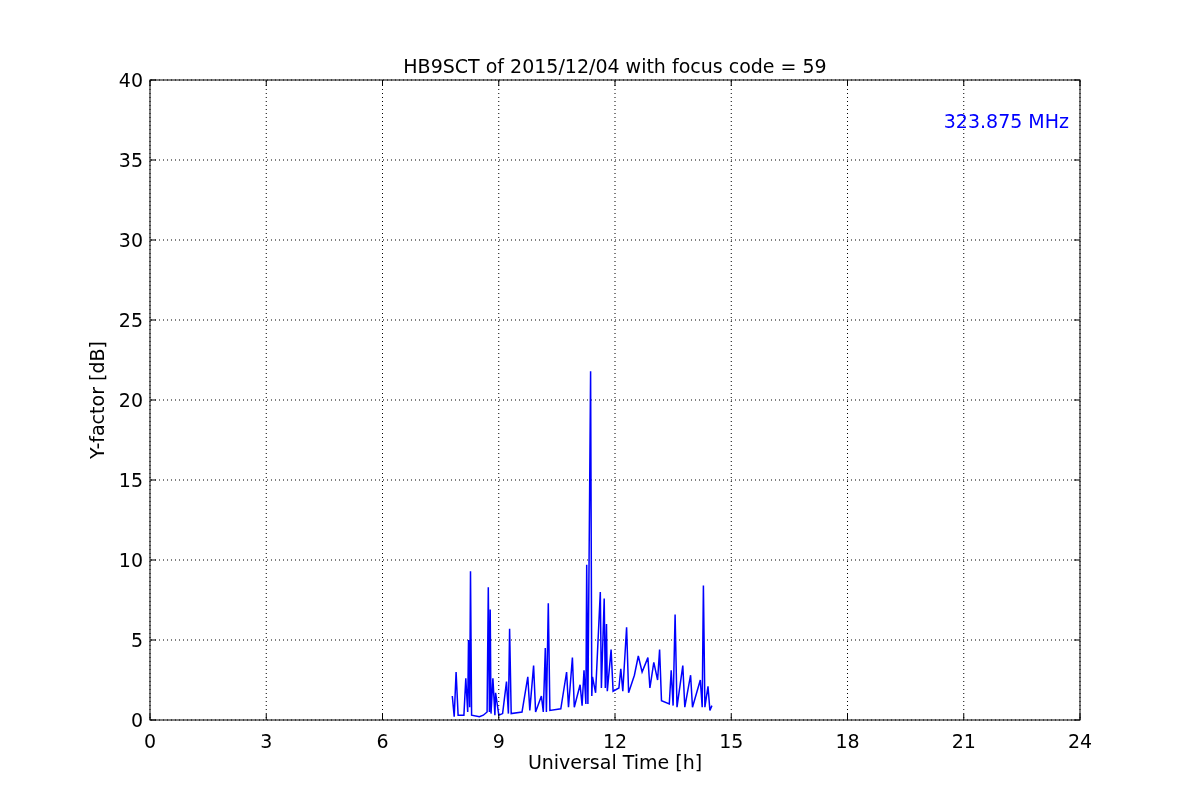 The image size is (1200, 800). Describe the element at coordinates (130, 160) in the screenshot. I see `y-tick-label: 35` at that location.